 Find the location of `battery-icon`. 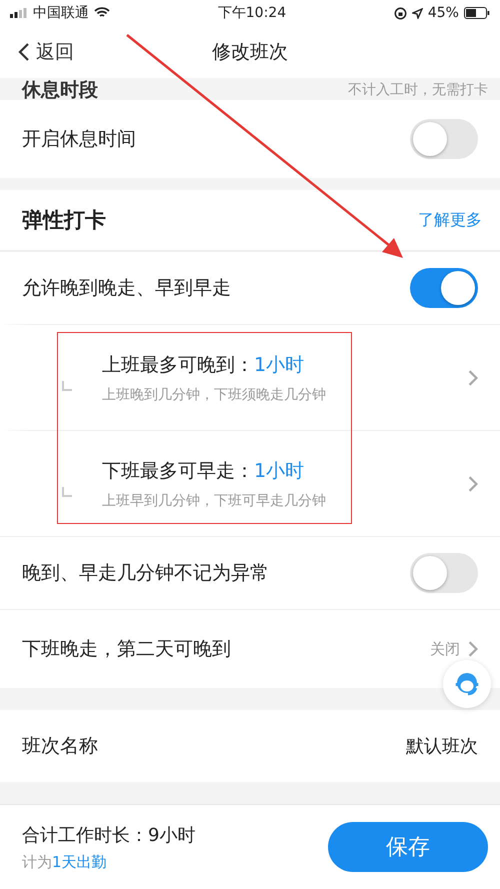

battery-icon is located at coordinates (477, 13).